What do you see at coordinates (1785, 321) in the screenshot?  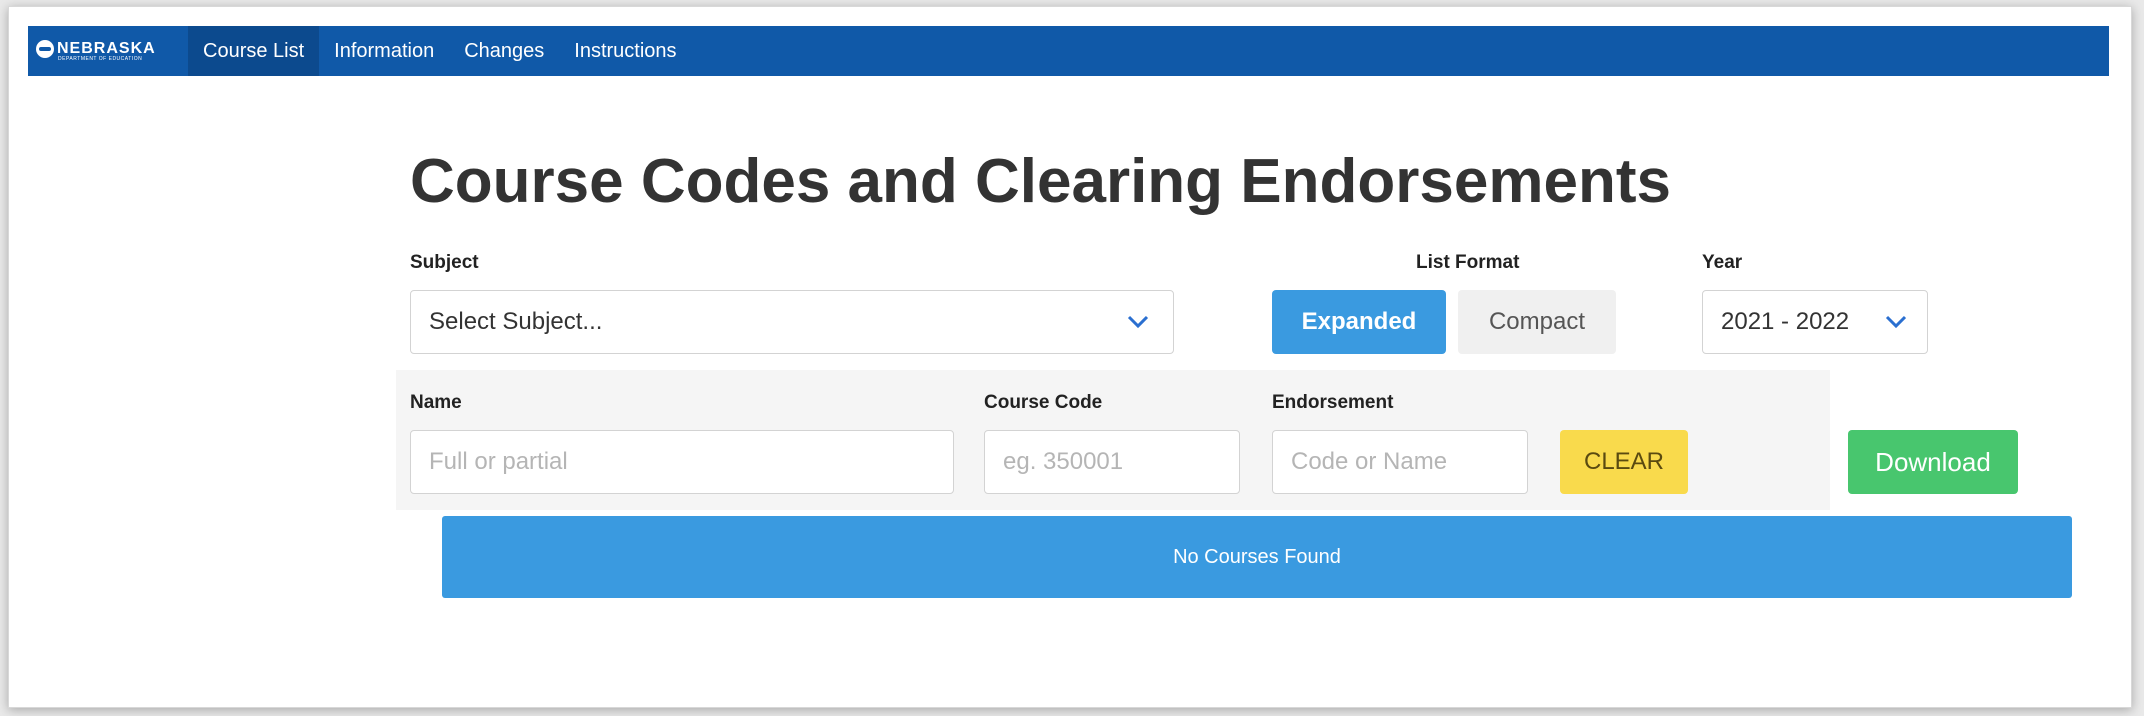 I see `year-select-value: 2021 - 2022` at bounding box center [1785, 321].